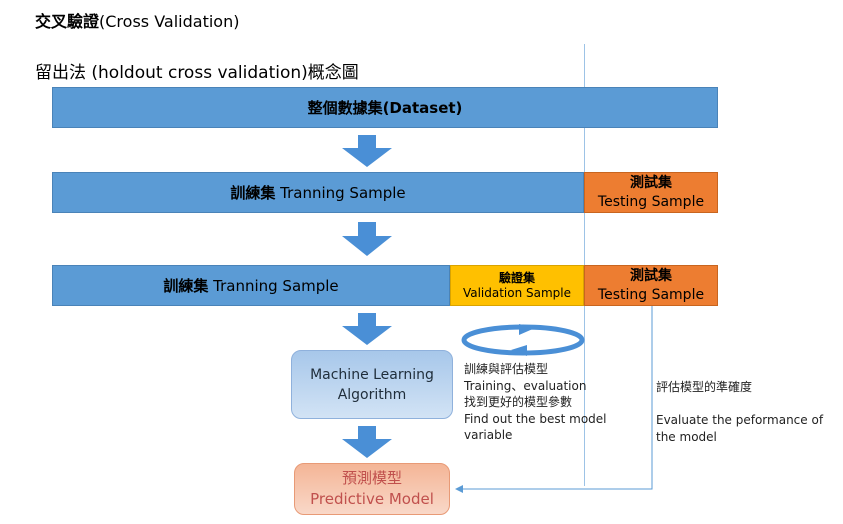 Image resolution: width=843 pixels, height=524 pixels. I want to click on note-line: 評估模型的準確度, so click(704, 387).